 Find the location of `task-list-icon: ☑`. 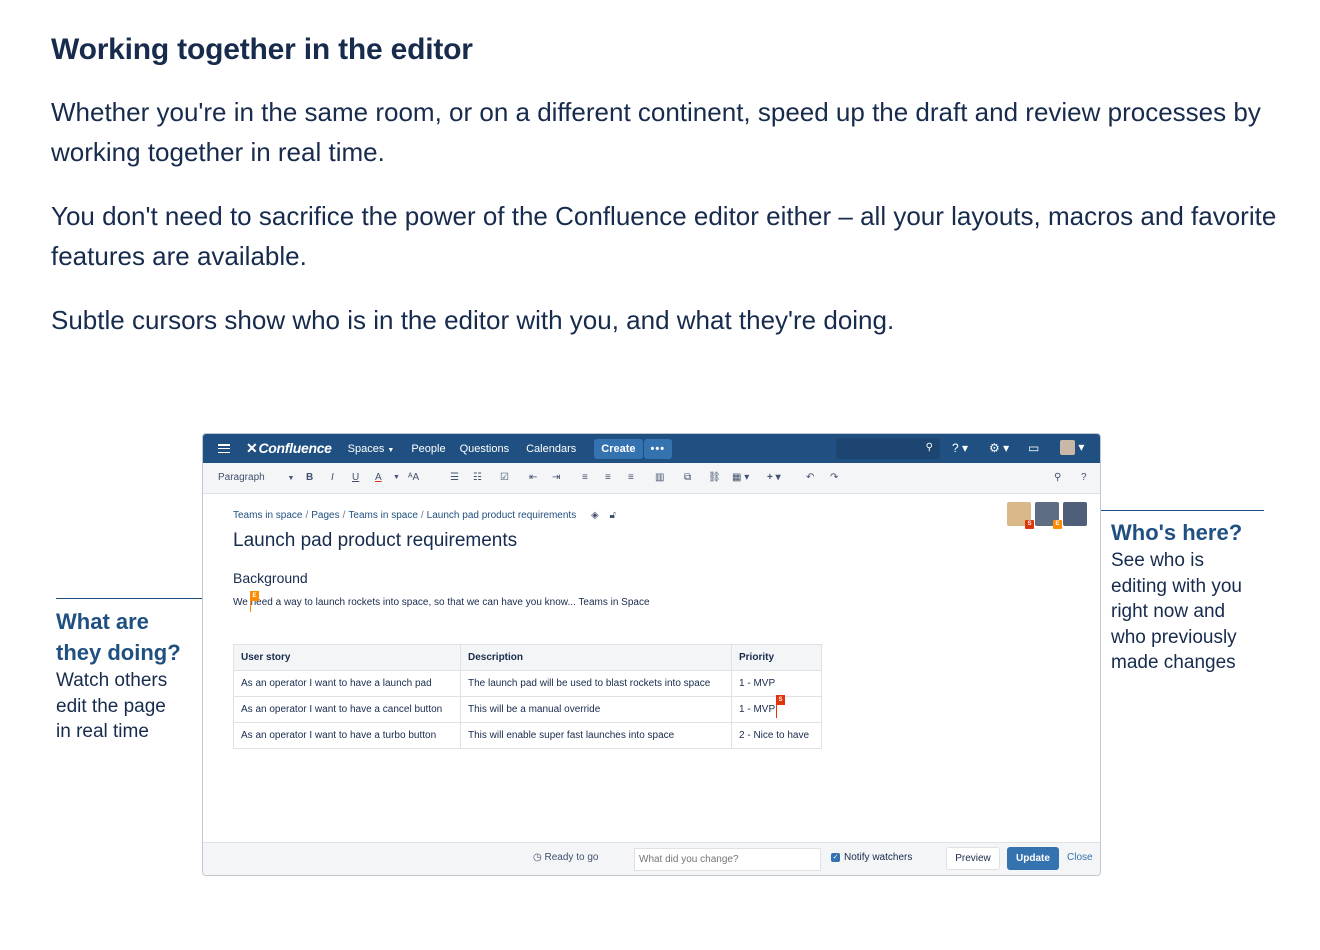

task-list-icon: ☑ is located at coordinates (504, 477).